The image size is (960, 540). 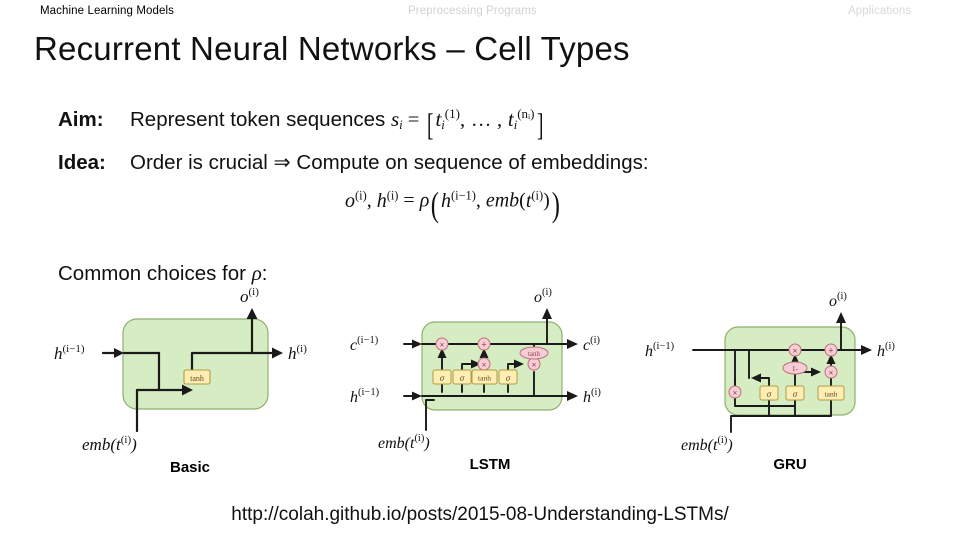 What do you see at coordinates (396, 120) in the screenshot?
I see `aim-var-s: si` at bounding box center [396, 120].